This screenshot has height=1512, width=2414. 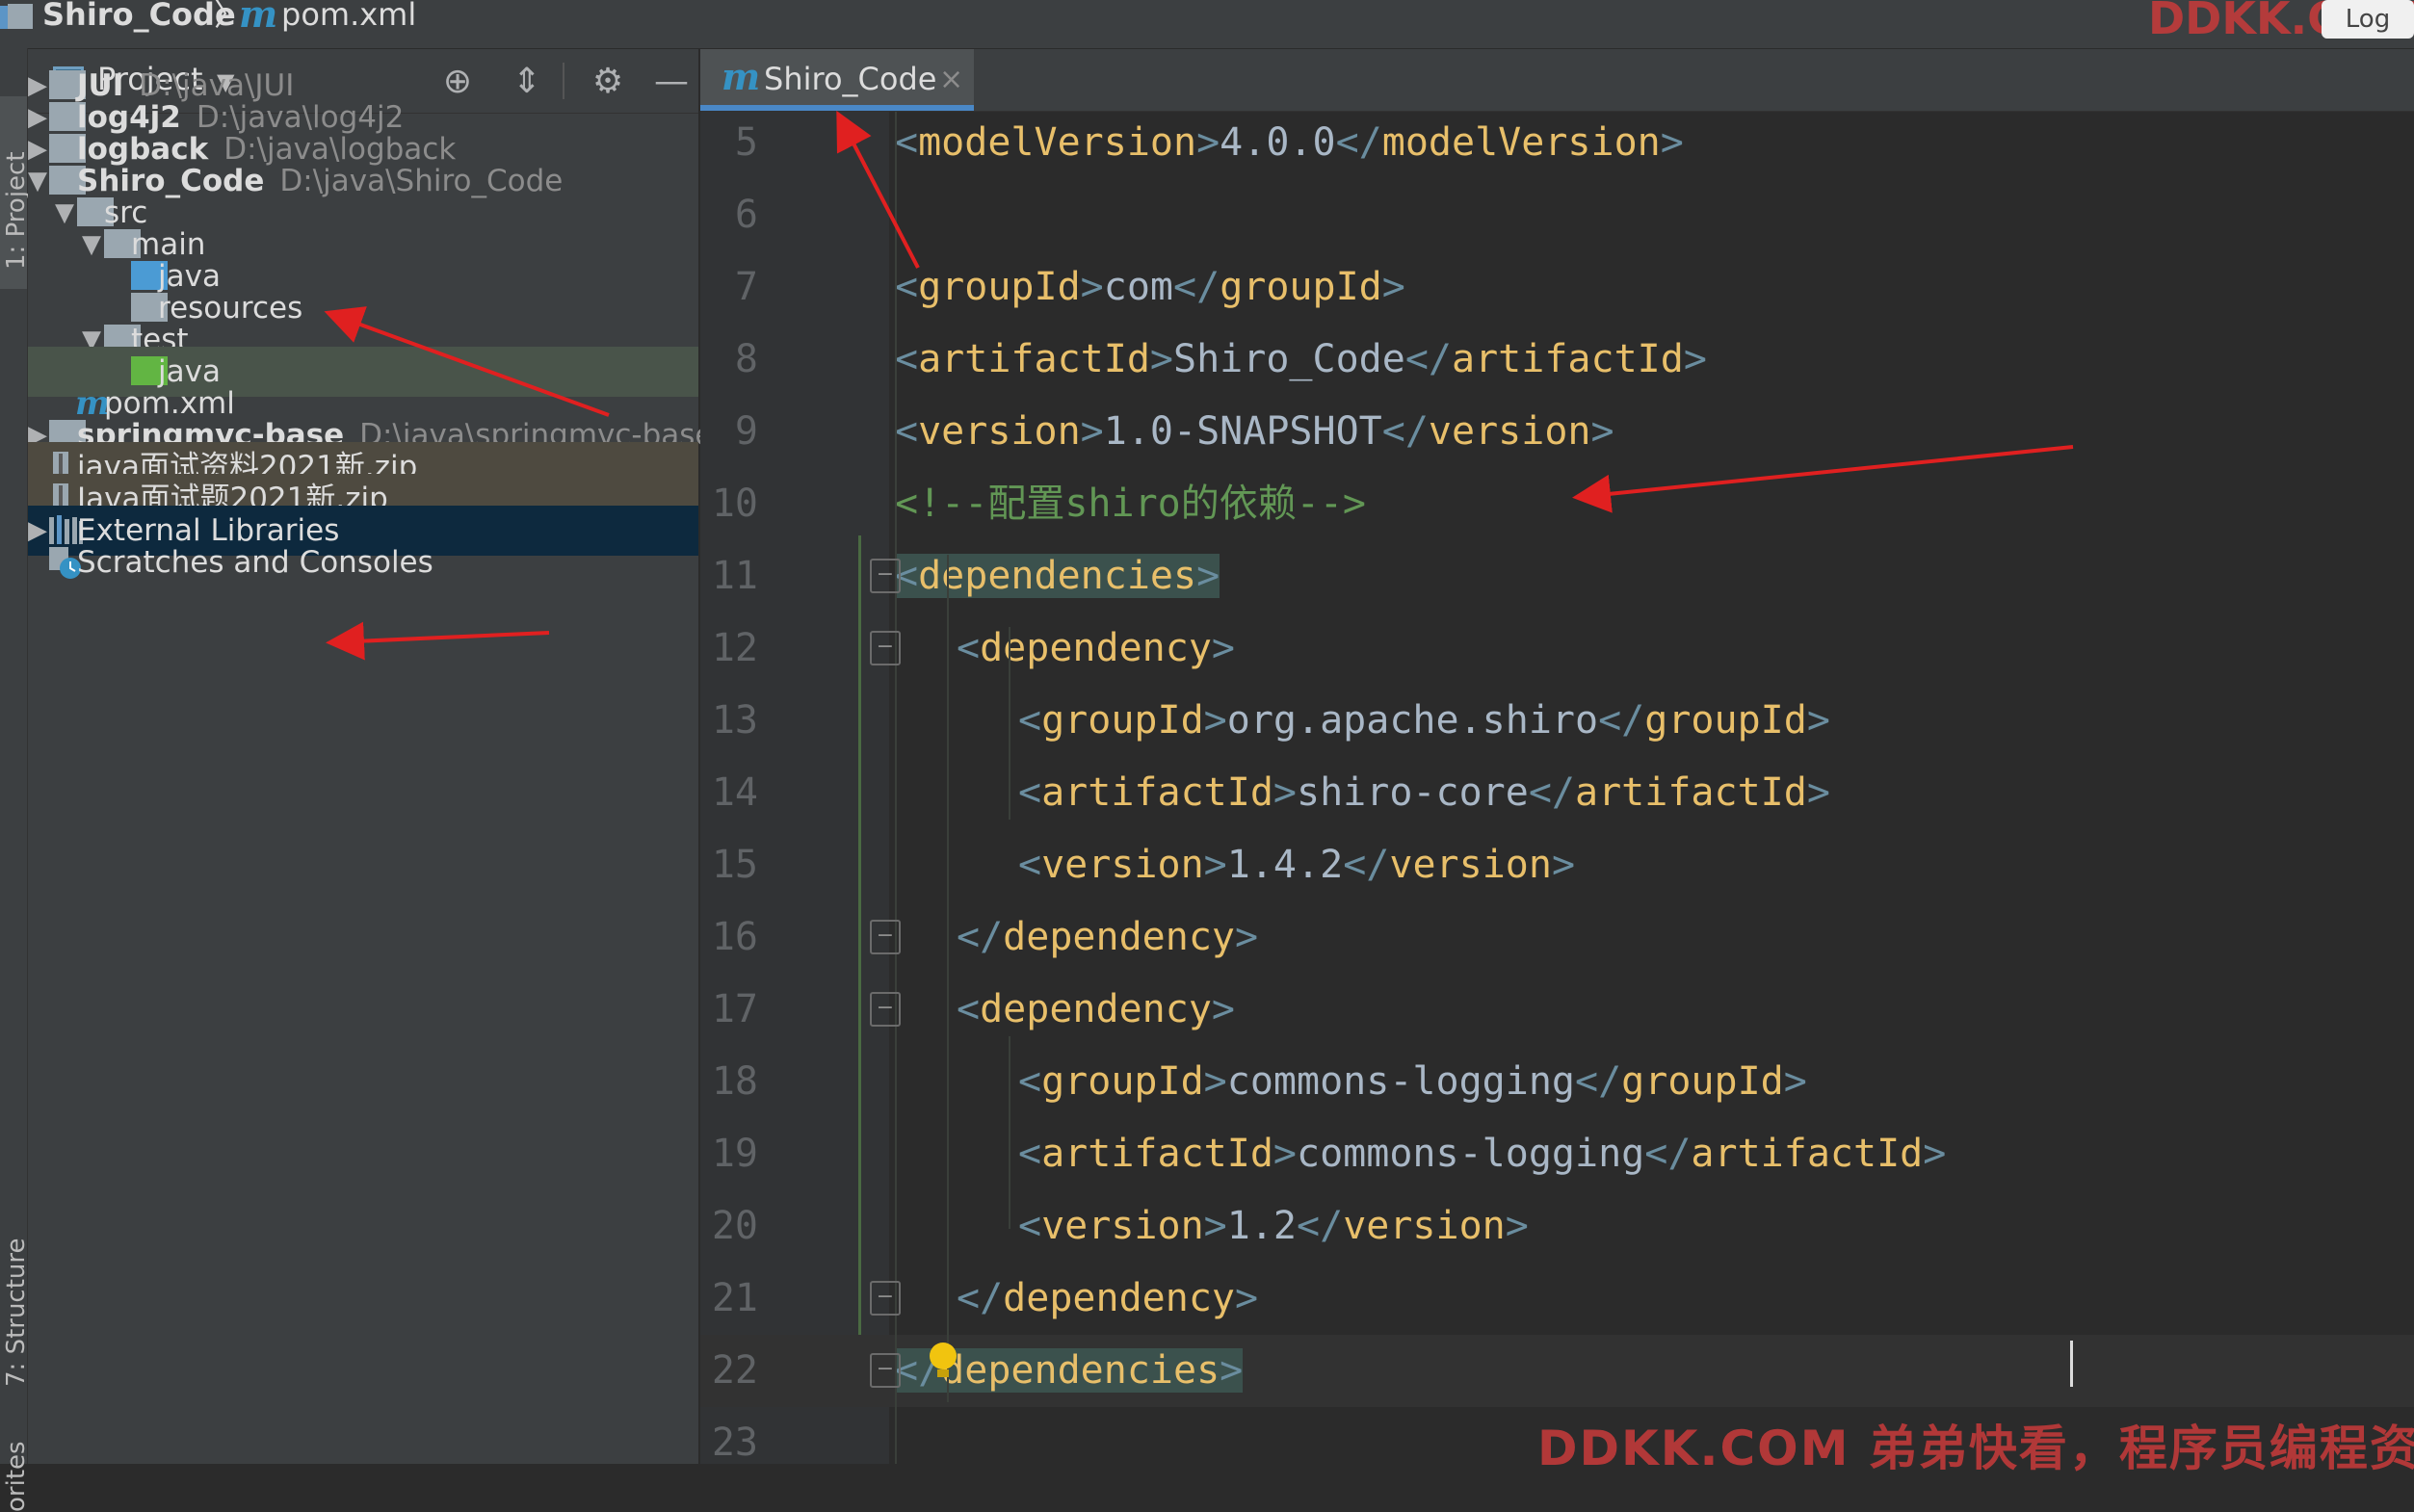 What do you see at coordinates (1557, 576) in the screenshot?
I see `code-line: 11 <dependencies>` at bounding box center [1557, 576].